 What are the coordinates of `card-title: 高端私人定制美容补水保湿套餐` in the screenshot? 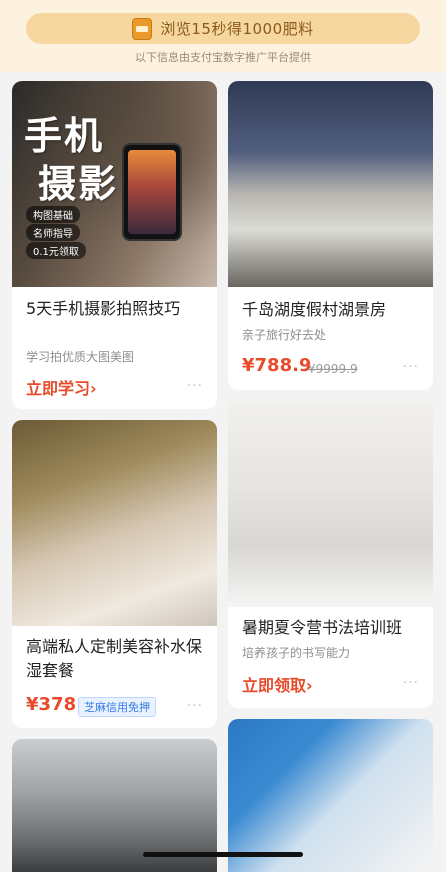 It's located at (114, 658).